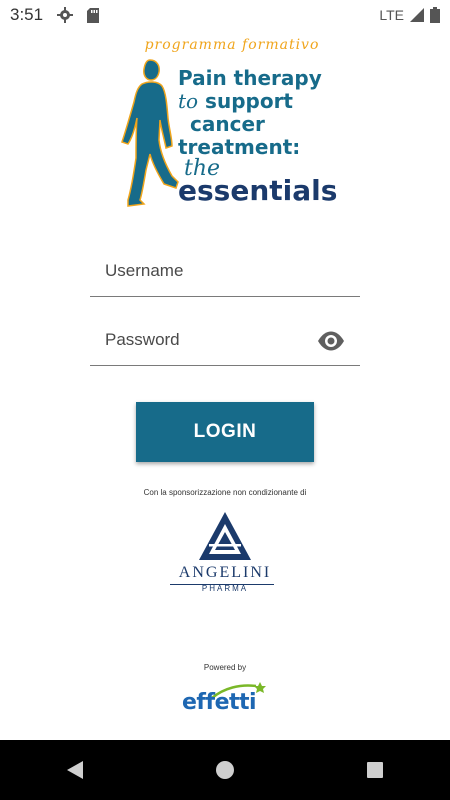 The width and height of the screenshot is (450, 800). What do you see at coordinates (225, 536) in the screenshot?
I see `angelini-triangle-icon` at bounding box center [225, 536].